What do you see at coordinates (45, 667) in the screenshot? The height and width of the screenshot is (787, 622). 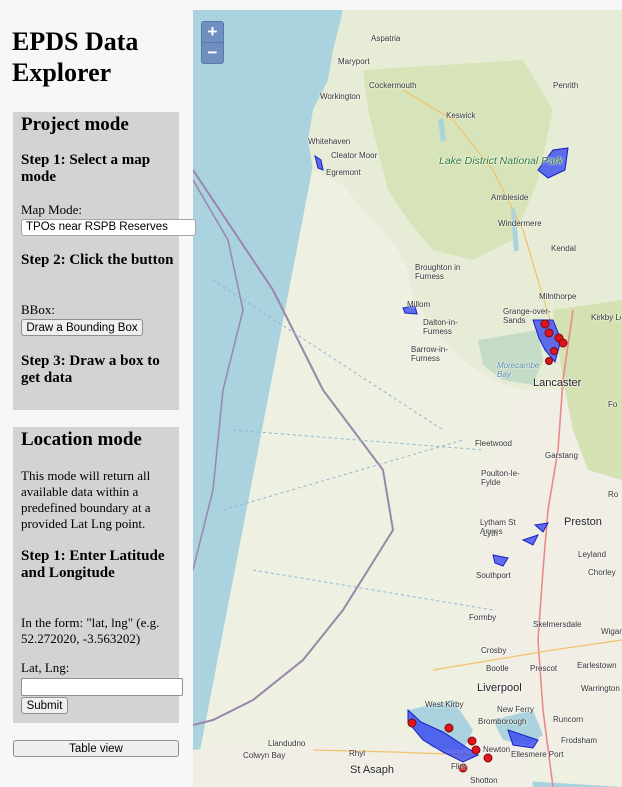 I see `latlng-label: Lat, Lng:` at bounding box center [45, 667].